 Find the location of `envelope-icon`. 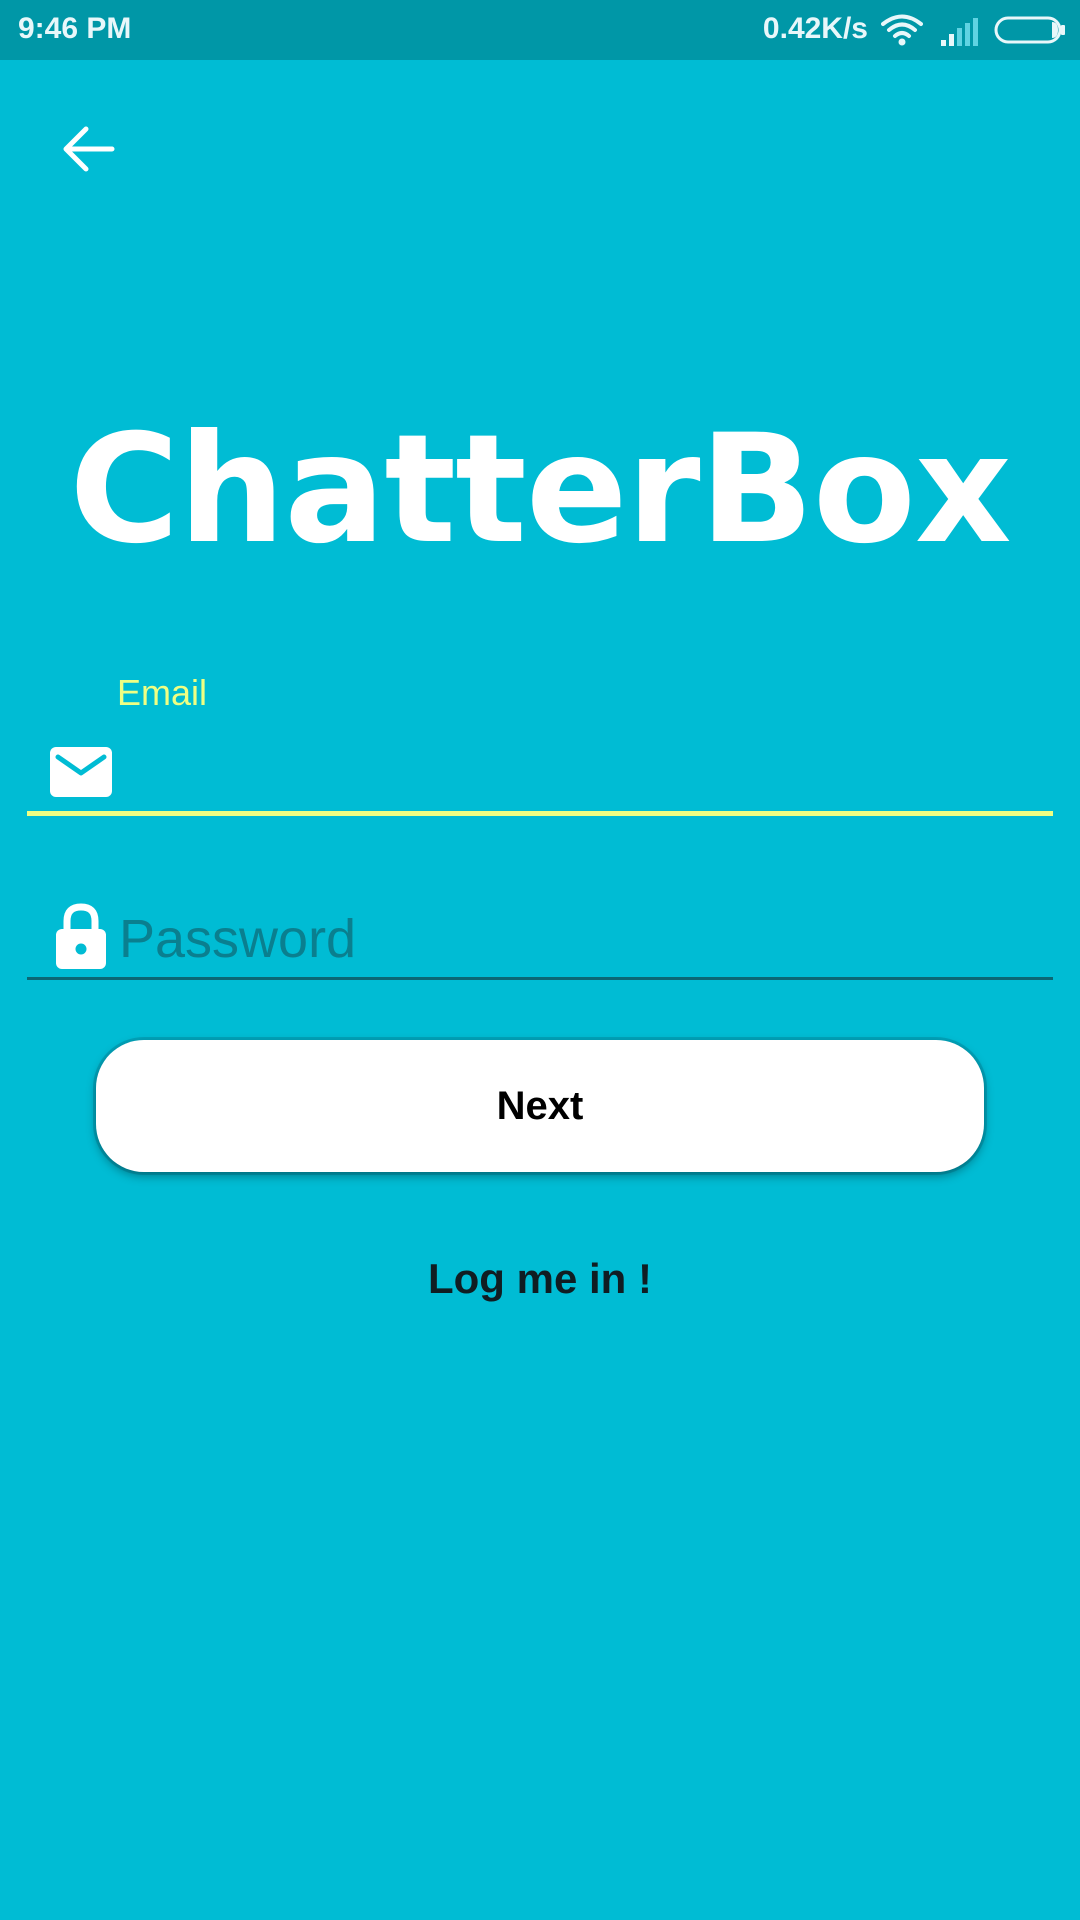

envelope-icon is located at coordinates (81, 772).